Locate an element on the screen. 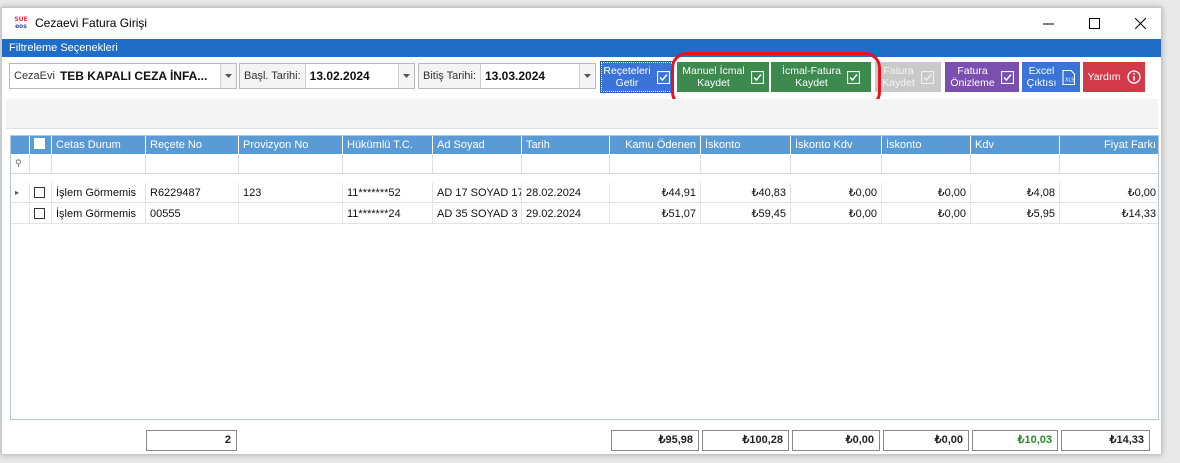  cell-recete-no: R6229487 is located at coordinates (192, 192).